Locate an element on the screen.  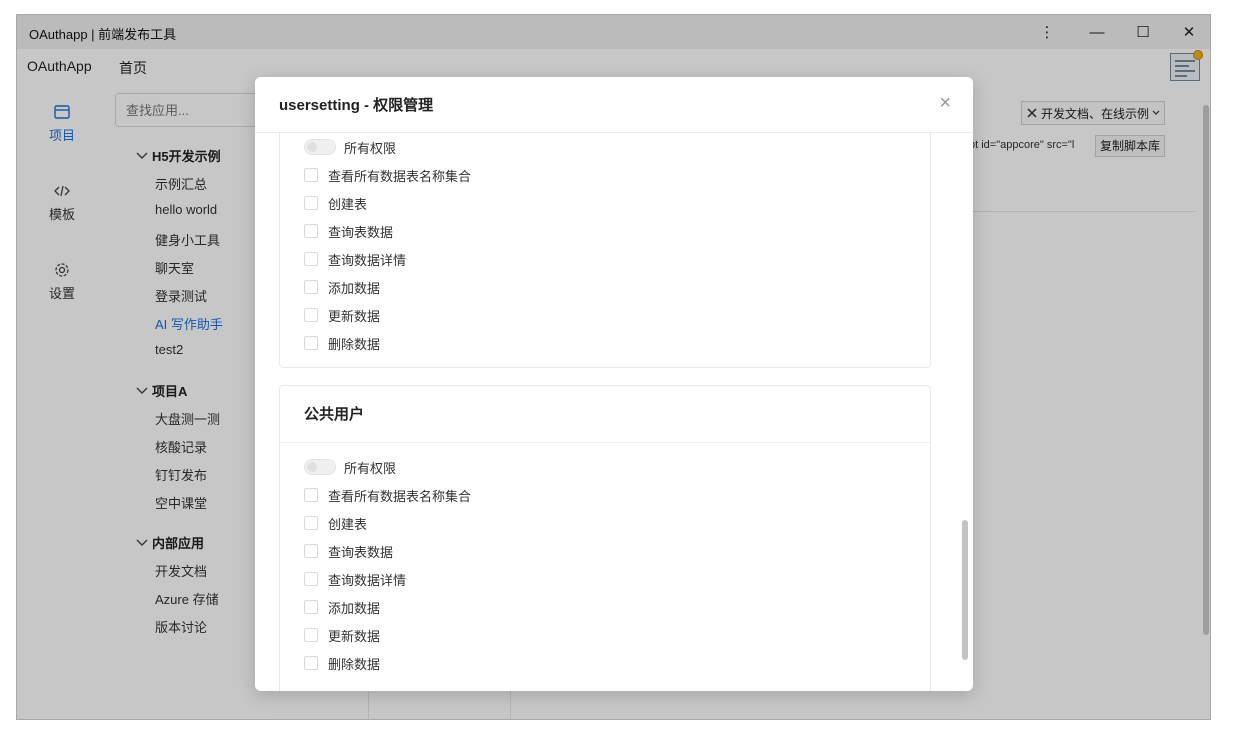
card-title: 公共用户 is located at coordinates (334, 414).